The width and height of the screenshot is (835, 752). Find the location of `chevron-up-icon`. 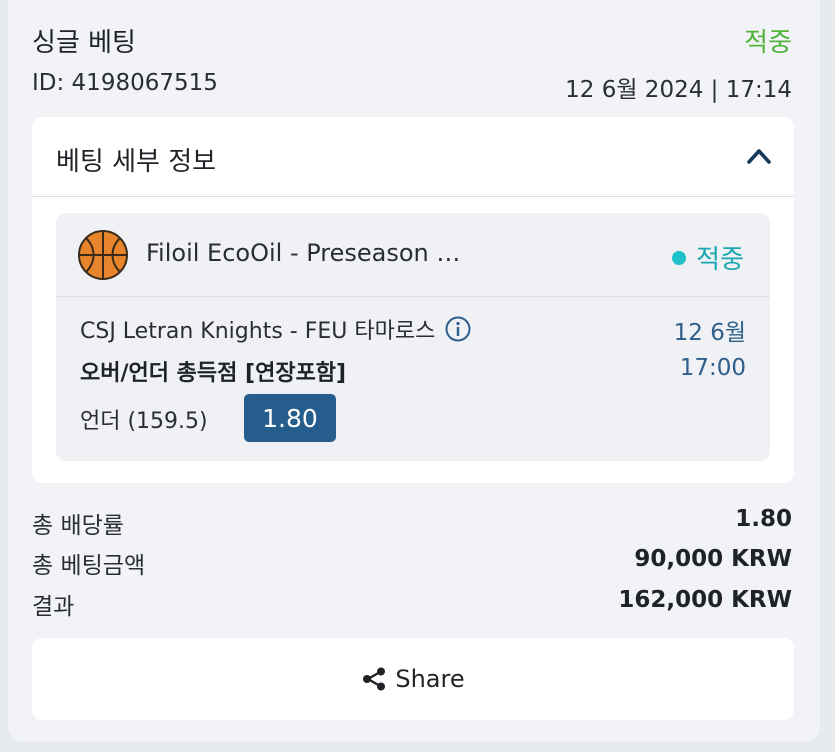

chevron-up-icon is located at coordinates (759, 156).